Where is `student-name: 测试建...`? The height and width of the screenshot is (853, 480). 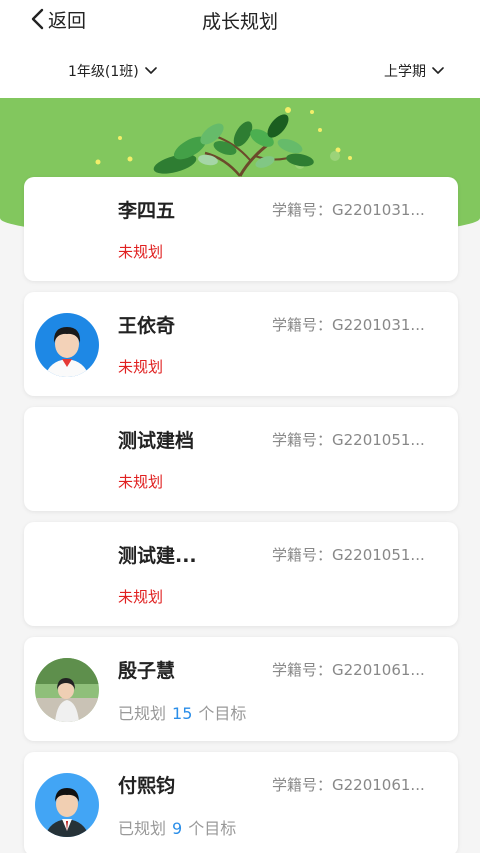
student-name: 测试建... is located at coordinates (157, 556).